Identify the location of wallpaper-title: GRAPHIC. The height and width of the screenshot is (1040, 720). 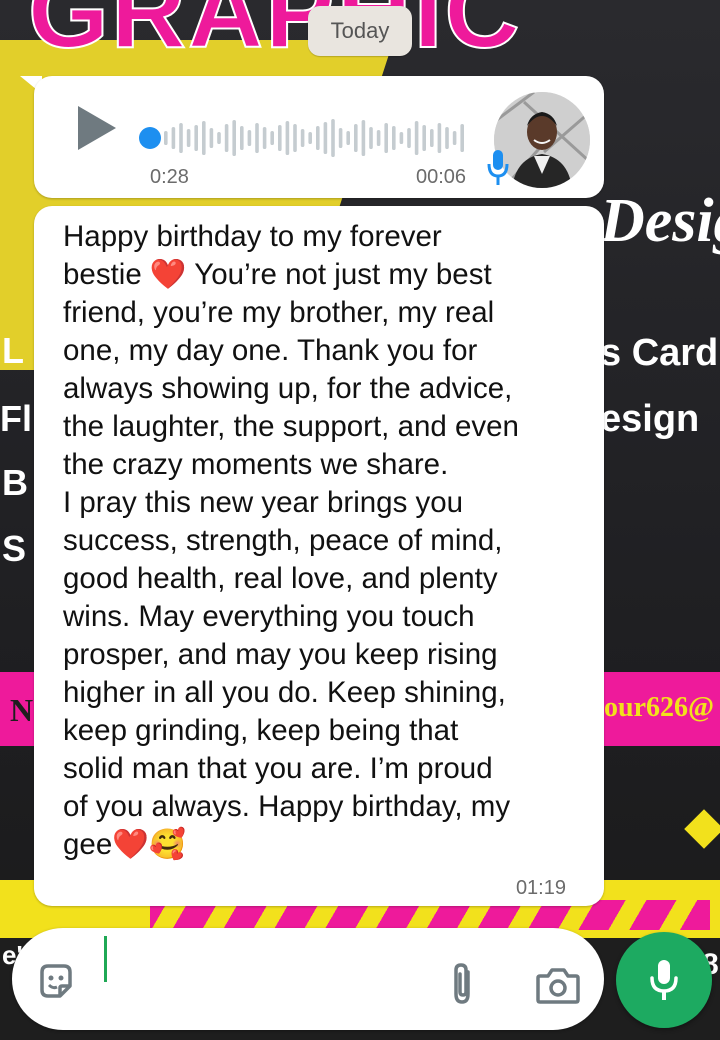
(274, 35).